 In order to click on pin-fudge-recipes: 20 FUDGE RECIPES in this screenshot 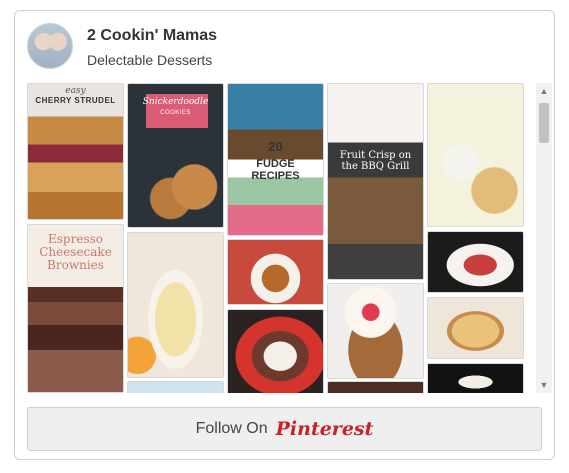, I will do `click(275, 159)`.